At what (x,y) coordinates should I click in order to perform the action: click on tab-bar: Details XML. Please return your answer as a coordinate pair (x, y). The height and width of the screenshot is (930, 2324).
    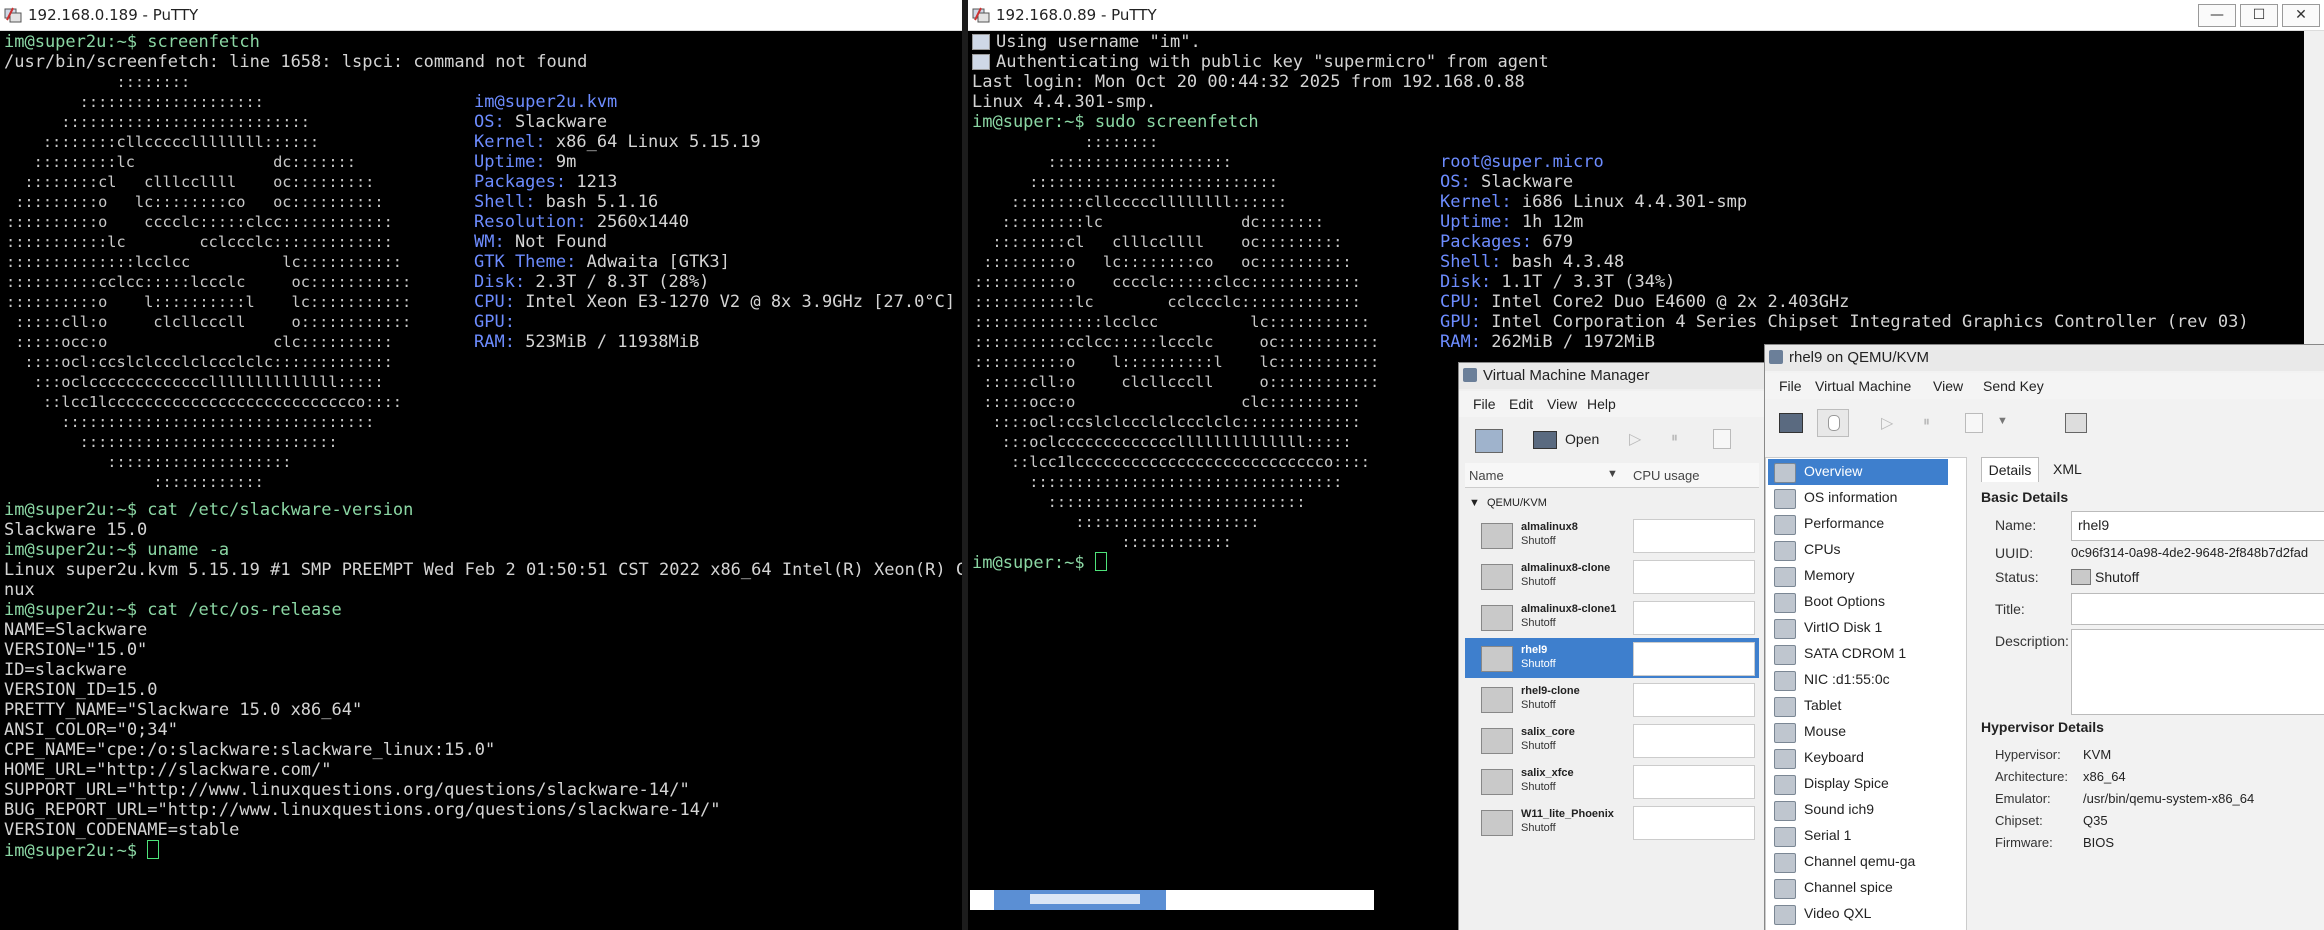
    Looking at the image, I should click on (2152, 470).